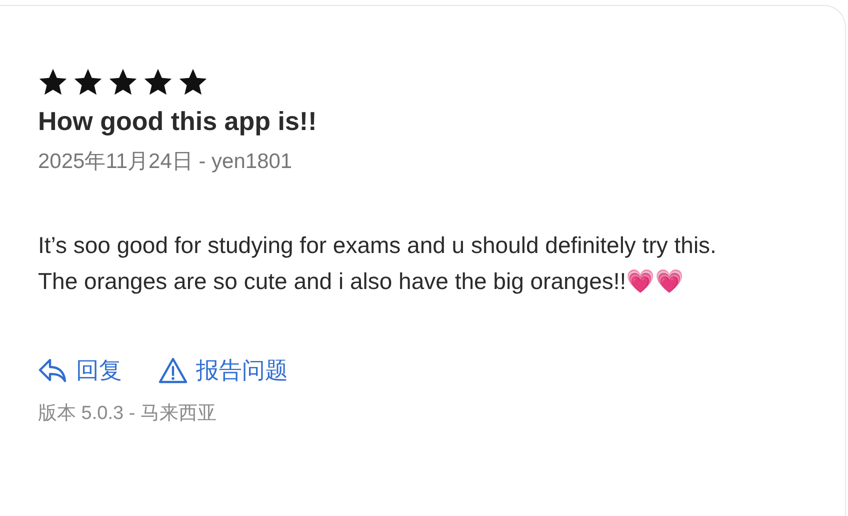 This screenshot has height=516, width=848. I want to click on reply-icon, so click(53, 371).